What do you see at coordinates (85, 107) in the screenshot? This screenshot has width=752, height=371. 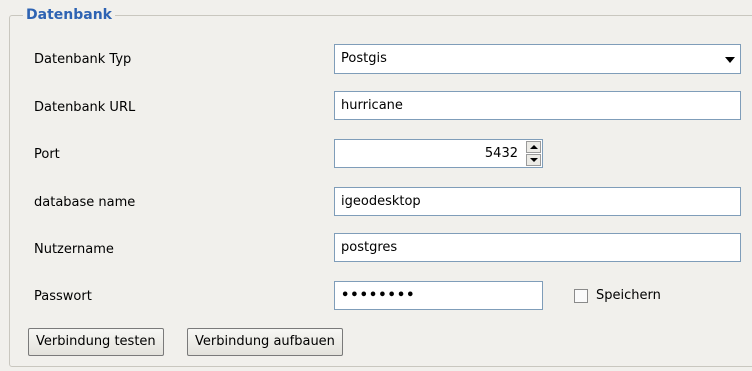 I see `database-url-label: Datenbank URL` at bounding box center [85, 107].